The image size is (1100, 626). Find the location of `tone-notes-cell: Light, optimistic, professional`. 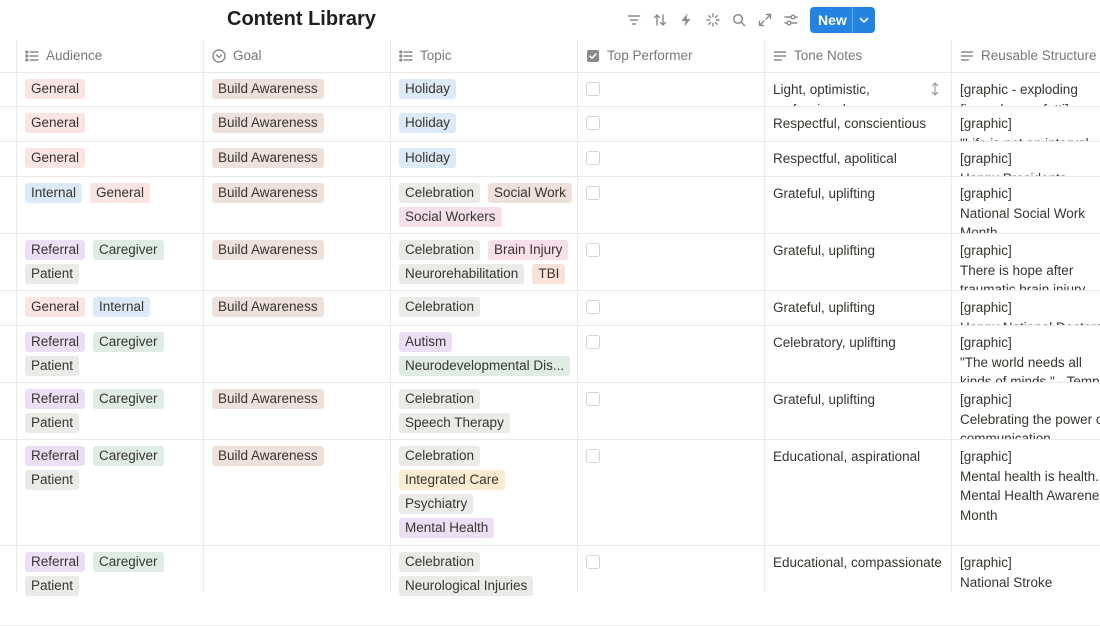

tone-notes-cell: Light, optimistic, professional is located at coordinates (858, 89).